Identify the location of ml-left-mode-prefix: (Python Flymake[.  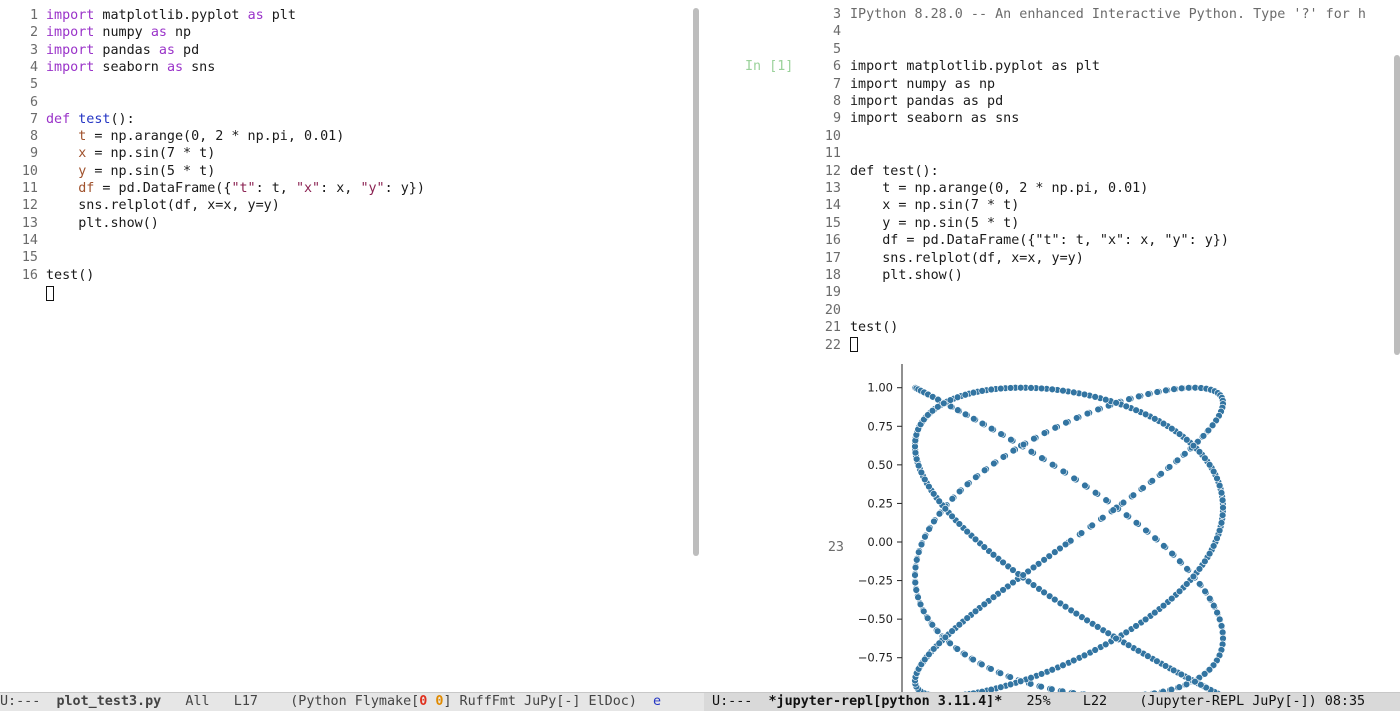
(354, 701).